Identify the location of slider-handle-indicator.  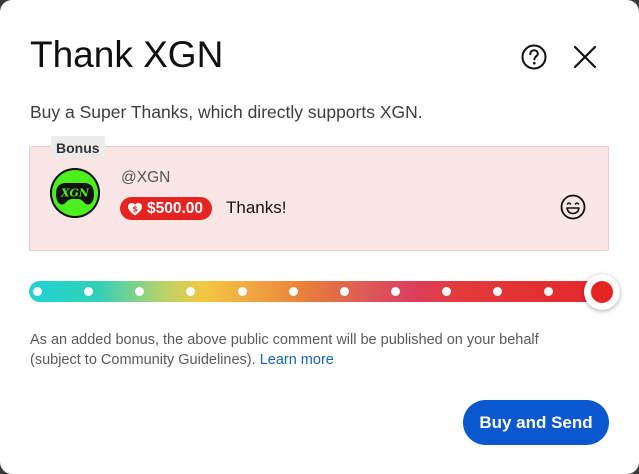
(602, 292).